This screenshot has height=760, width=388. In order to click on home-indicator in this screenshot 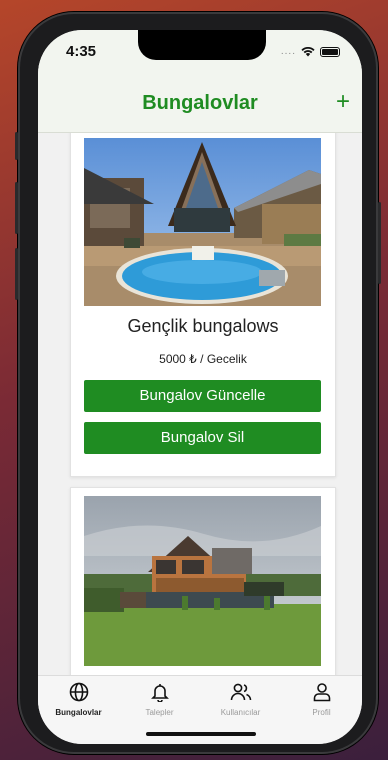, I will do `click(201, 734)`.